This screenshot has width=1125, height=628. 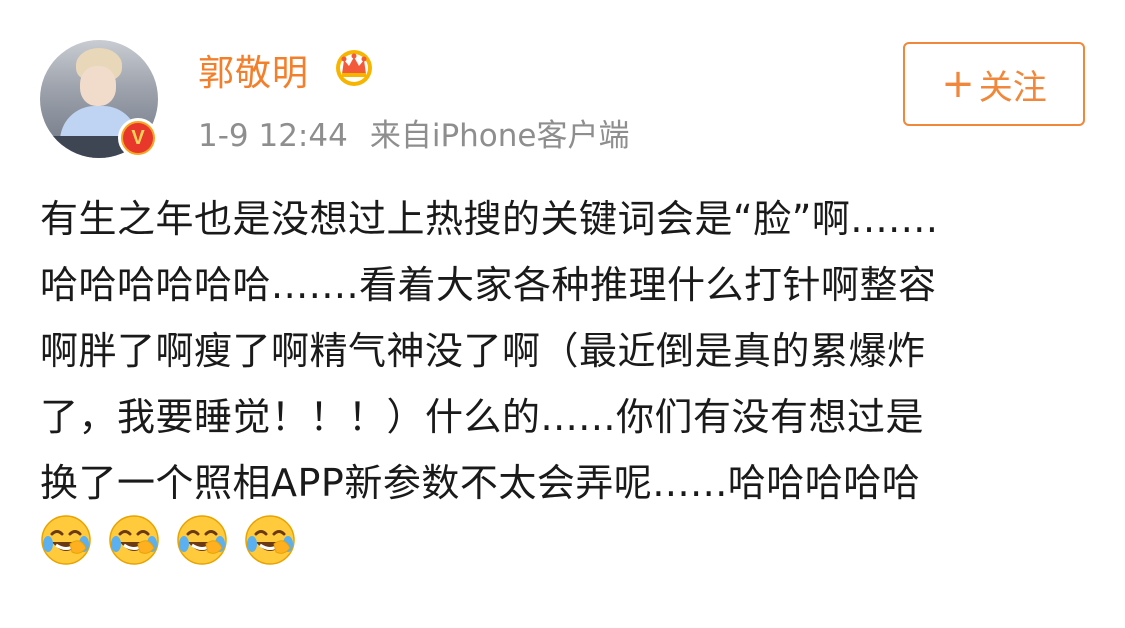 I want to click on post-source: 来自iPhone客户端, so click(x=500, y=136).